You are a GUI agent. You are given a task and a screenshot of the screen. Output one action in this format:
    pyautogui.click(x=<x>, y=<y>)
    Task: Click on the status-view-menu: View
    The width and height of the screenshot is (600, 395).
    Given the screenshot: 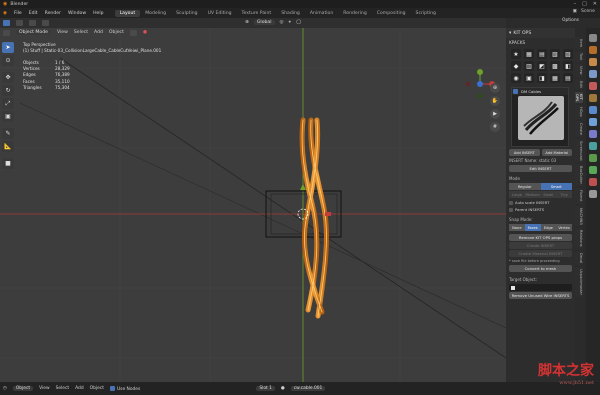 What is the action you would take?
    pyautogui.click(x=44, y=388)
    